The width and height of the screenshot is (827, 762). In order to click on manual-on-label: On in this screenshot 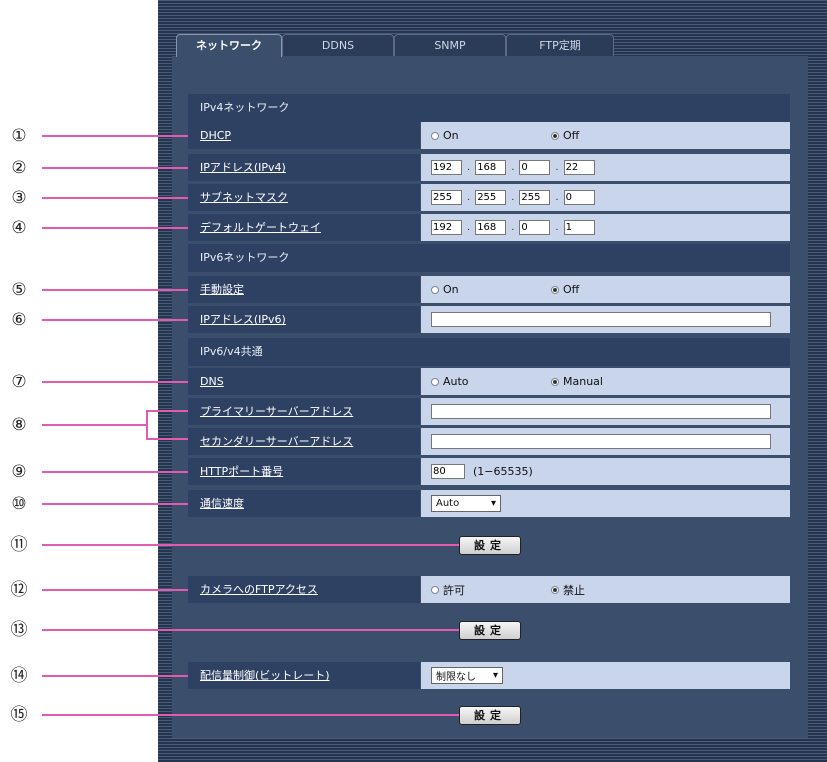, I will do `click(451, 289)`.